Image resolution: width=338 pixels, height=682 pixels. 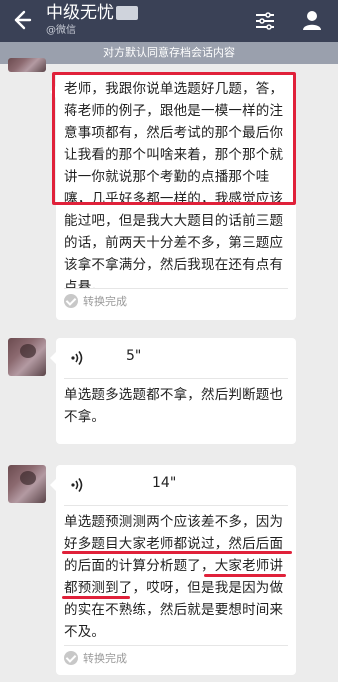 I want to click on voice-message-bubble: 5" 单选题多选题都不拿，然后判断题也不拿。, so click(x=173, y=391).